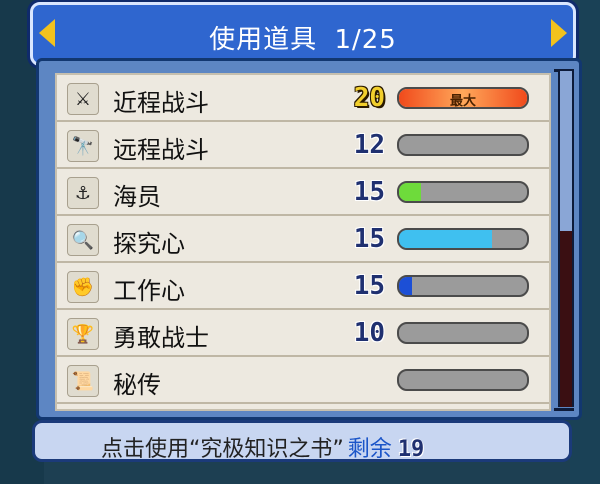  What do you see at coordinates (369, 333) in the screenshot?
I see `stat-value: 10` at bounding box center [369, 333].